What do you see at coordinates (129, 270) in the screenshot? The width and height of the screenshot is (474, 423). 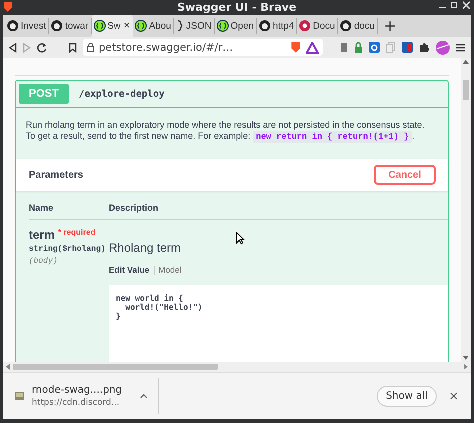 I see `editor-tab: Edit Value` at bounding box center [129, 270].